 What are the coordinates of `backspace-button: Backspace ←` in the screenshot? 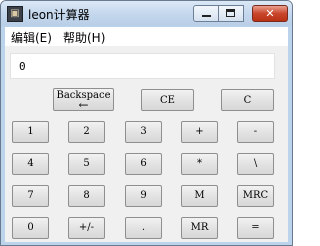 It's located at (83, 99).